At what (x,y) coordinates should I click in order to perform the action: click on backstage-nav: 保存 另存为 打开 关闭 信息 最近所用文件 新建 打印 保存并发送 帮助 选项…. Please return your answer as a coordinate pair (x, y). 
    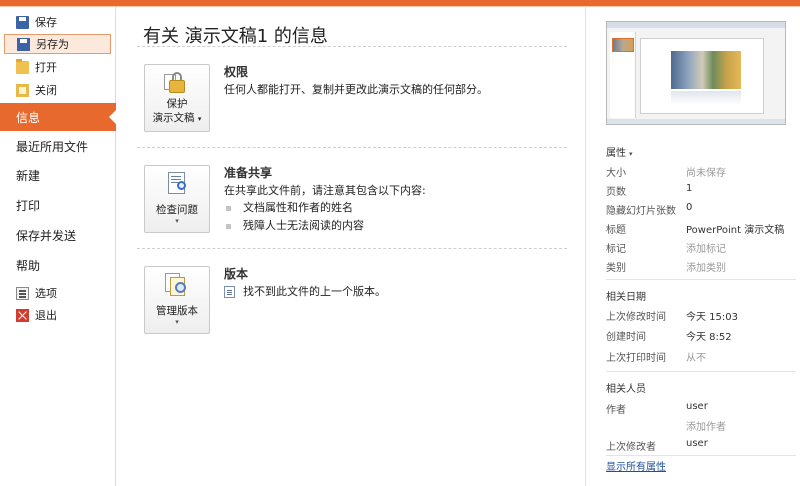
    Looking at the image, I should click on (58, 246).